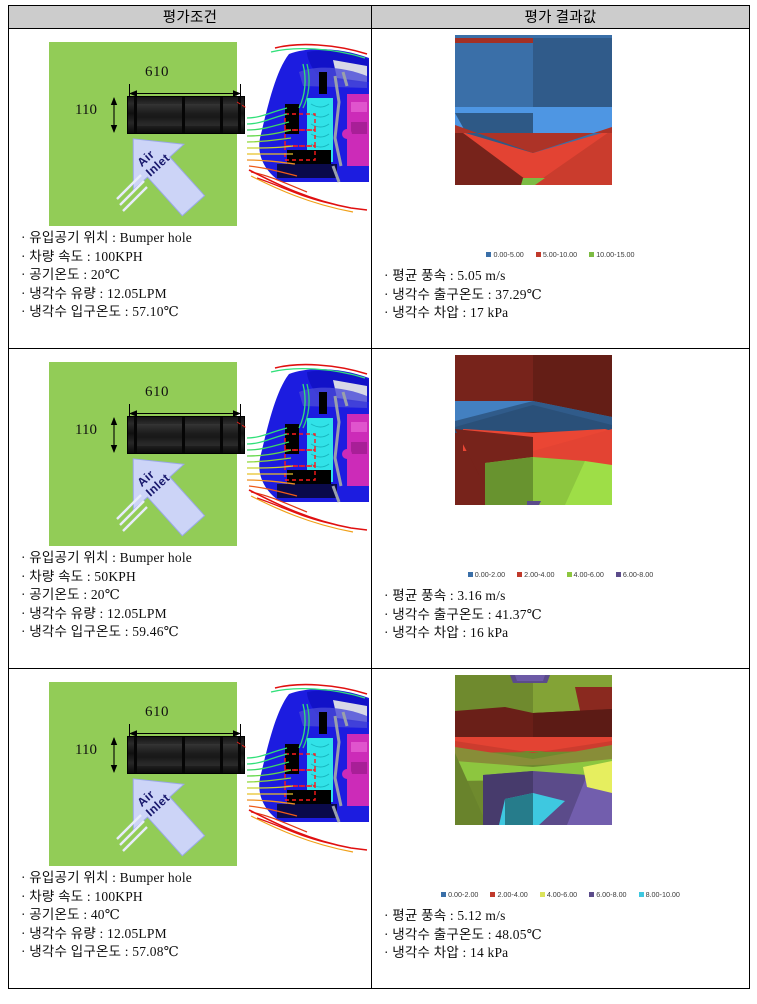 The width and height of the screenshot is (757, 1004). What do you see at coordinates (445, 915) in the screenshot?
I see `result-item: · 평균 풍속 : 5.12 m/s` at bounding box center [445, 915].